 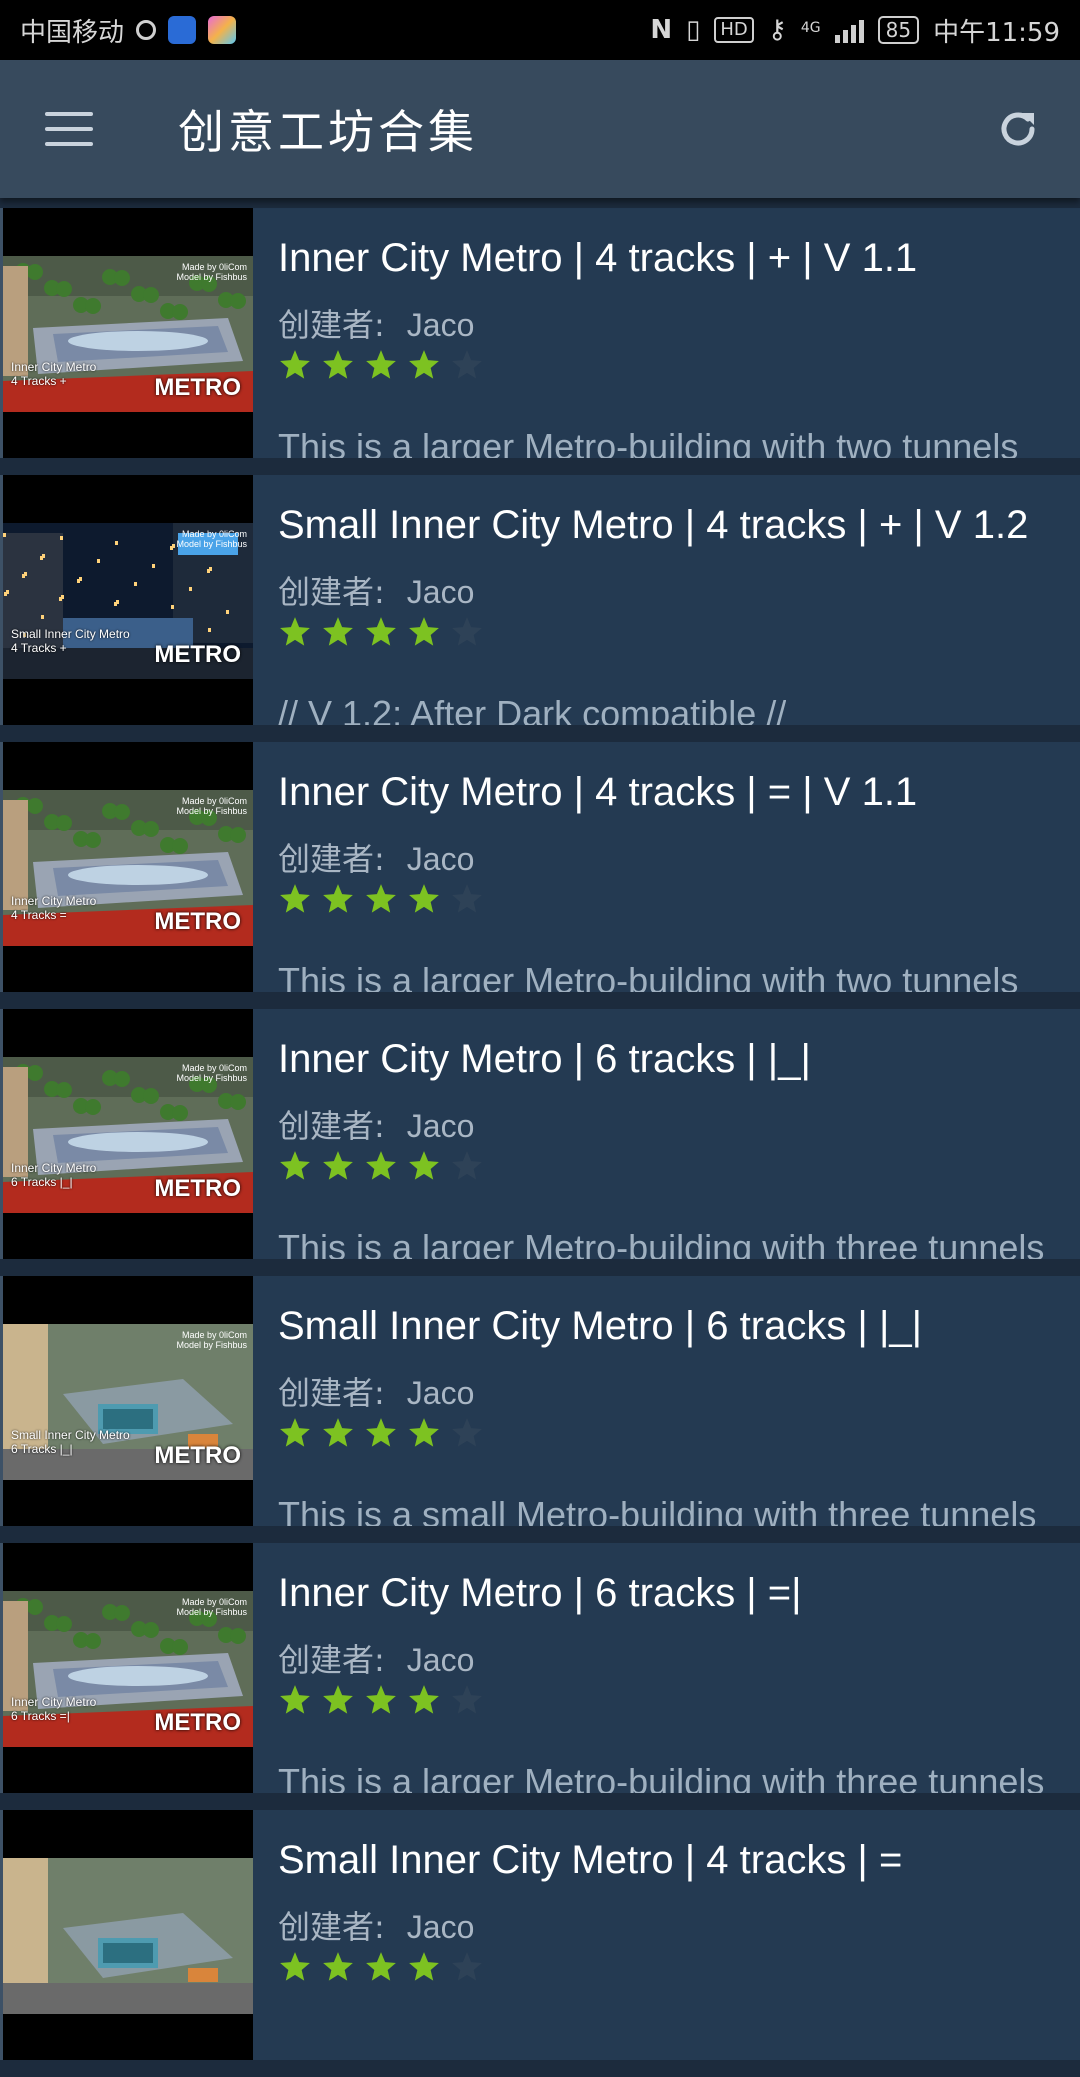 What do you see at coordinates (810, 27) in the screenshot?
I see `network-type: 4G` at bounding box center [810, 27].